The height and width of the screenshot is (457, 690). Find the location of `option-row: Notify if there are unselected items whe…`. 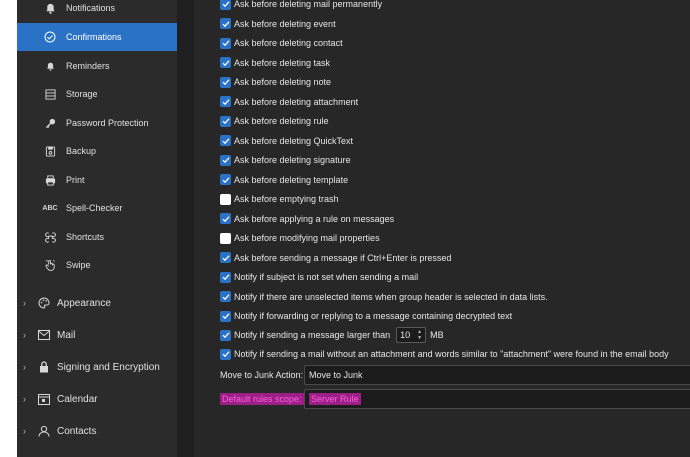

option-row: Notify if there are unselected items whe… is located at coordinates (384, 297).